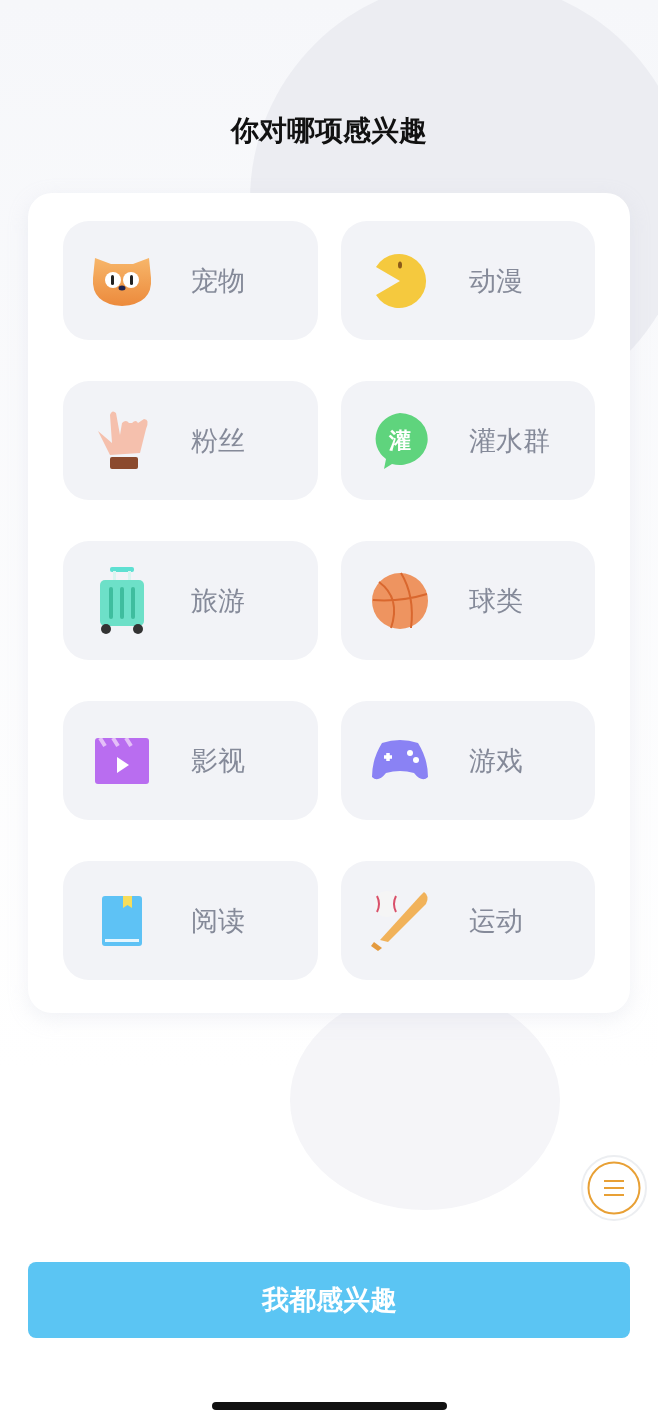  I want to click on menu-icon, so click(614, 1188).